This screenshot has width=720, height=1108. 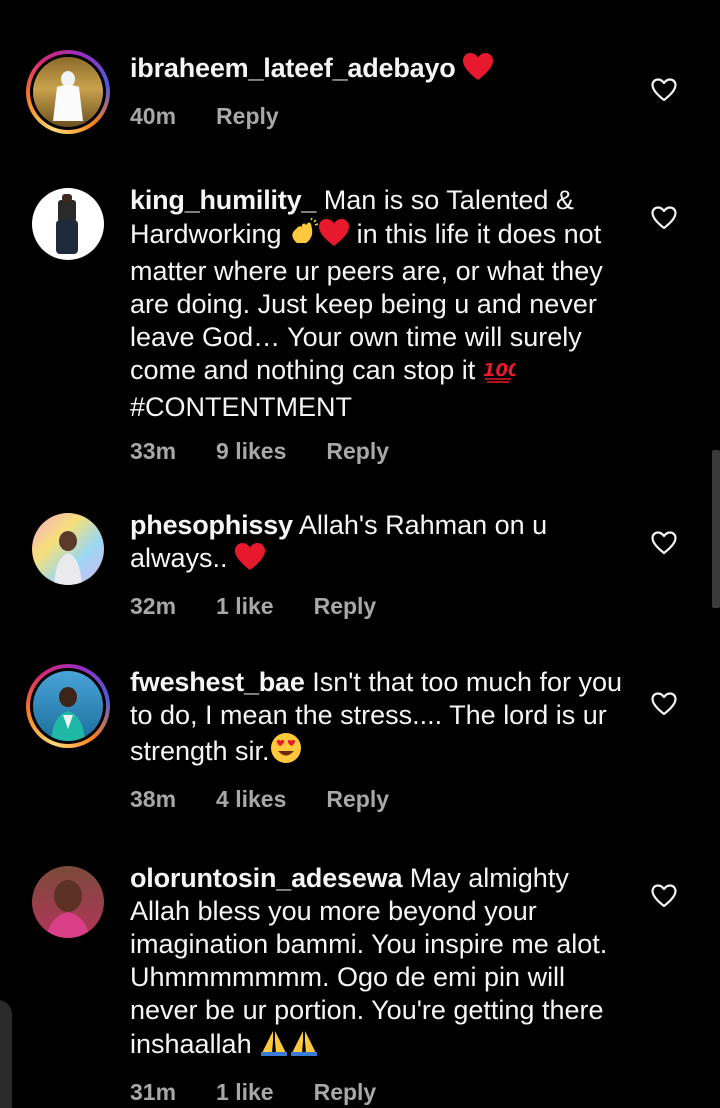 What do you see at coordinates (286, 752) in the screenshot?
I see `heart-eyes-emoji` at bounding box center [286, 752].